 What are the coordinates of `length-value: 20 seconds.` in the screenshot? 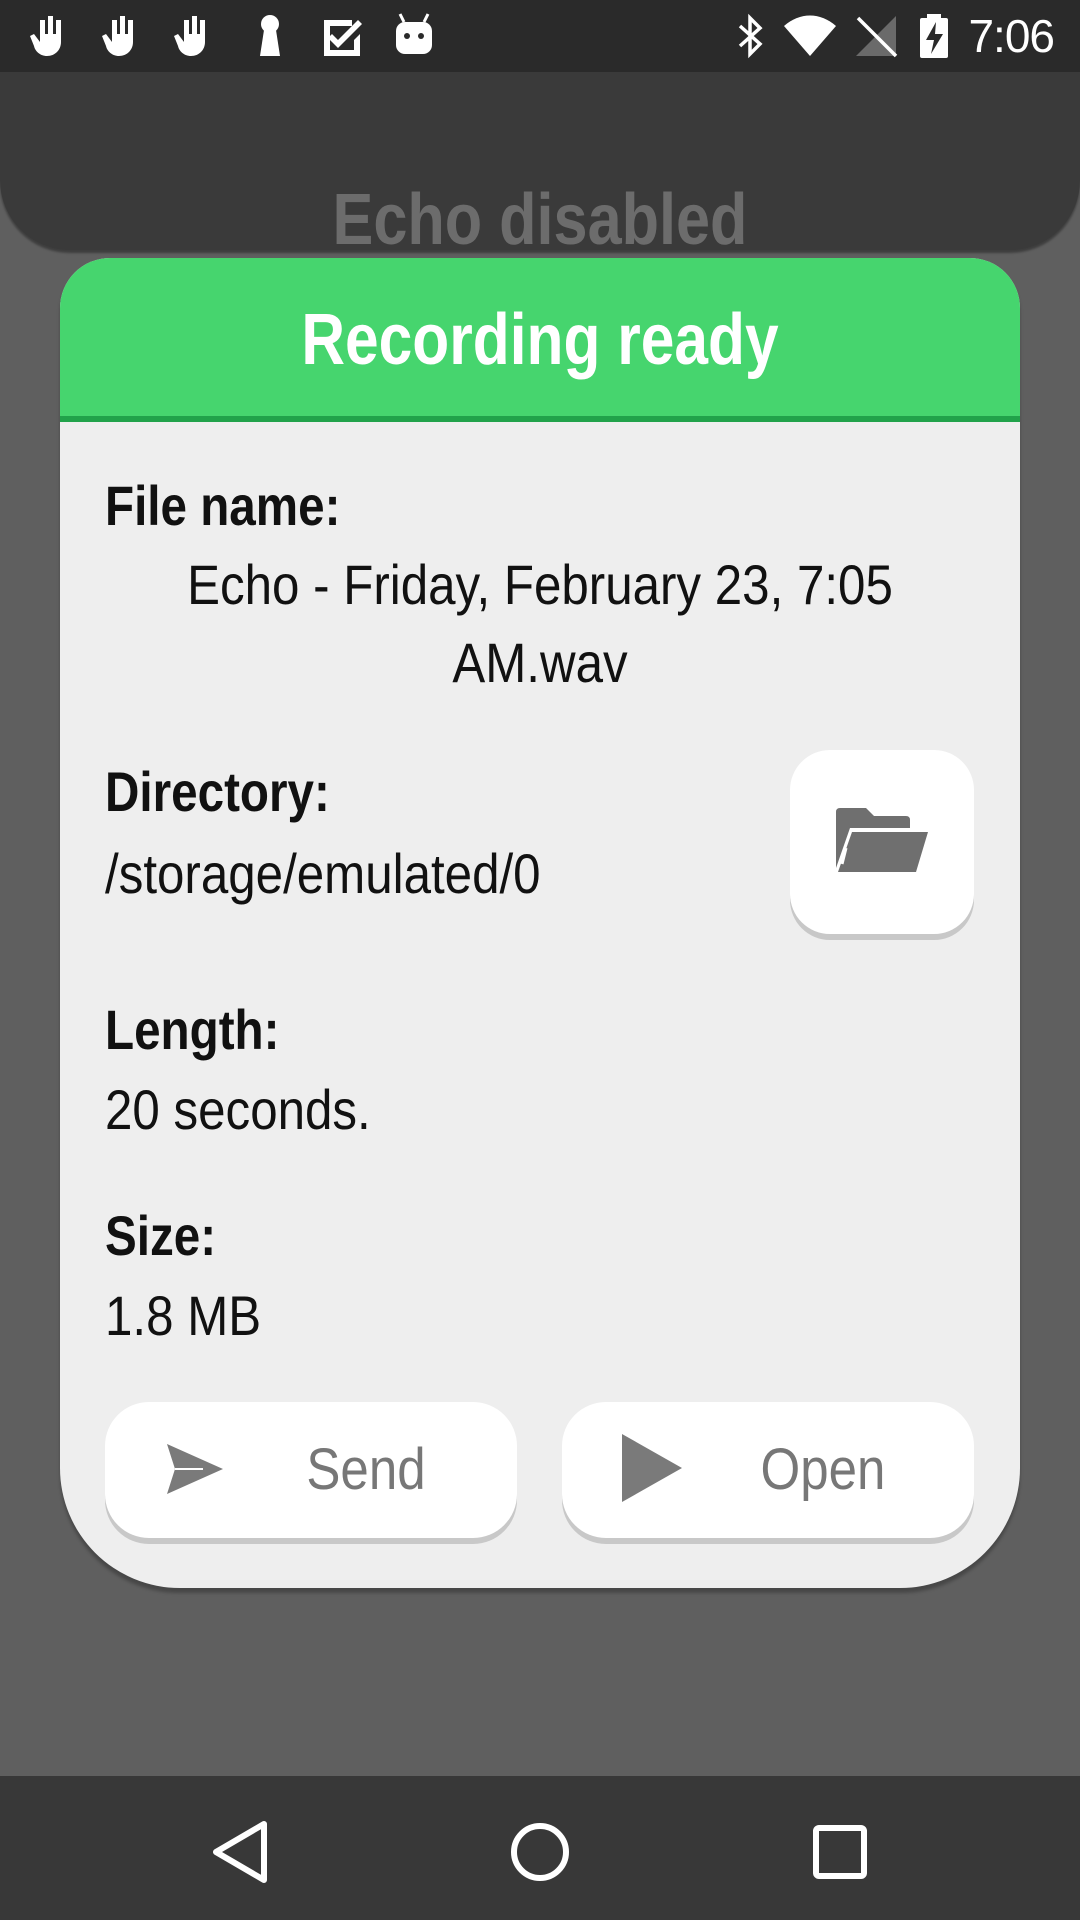 It's located at (238, 1109).